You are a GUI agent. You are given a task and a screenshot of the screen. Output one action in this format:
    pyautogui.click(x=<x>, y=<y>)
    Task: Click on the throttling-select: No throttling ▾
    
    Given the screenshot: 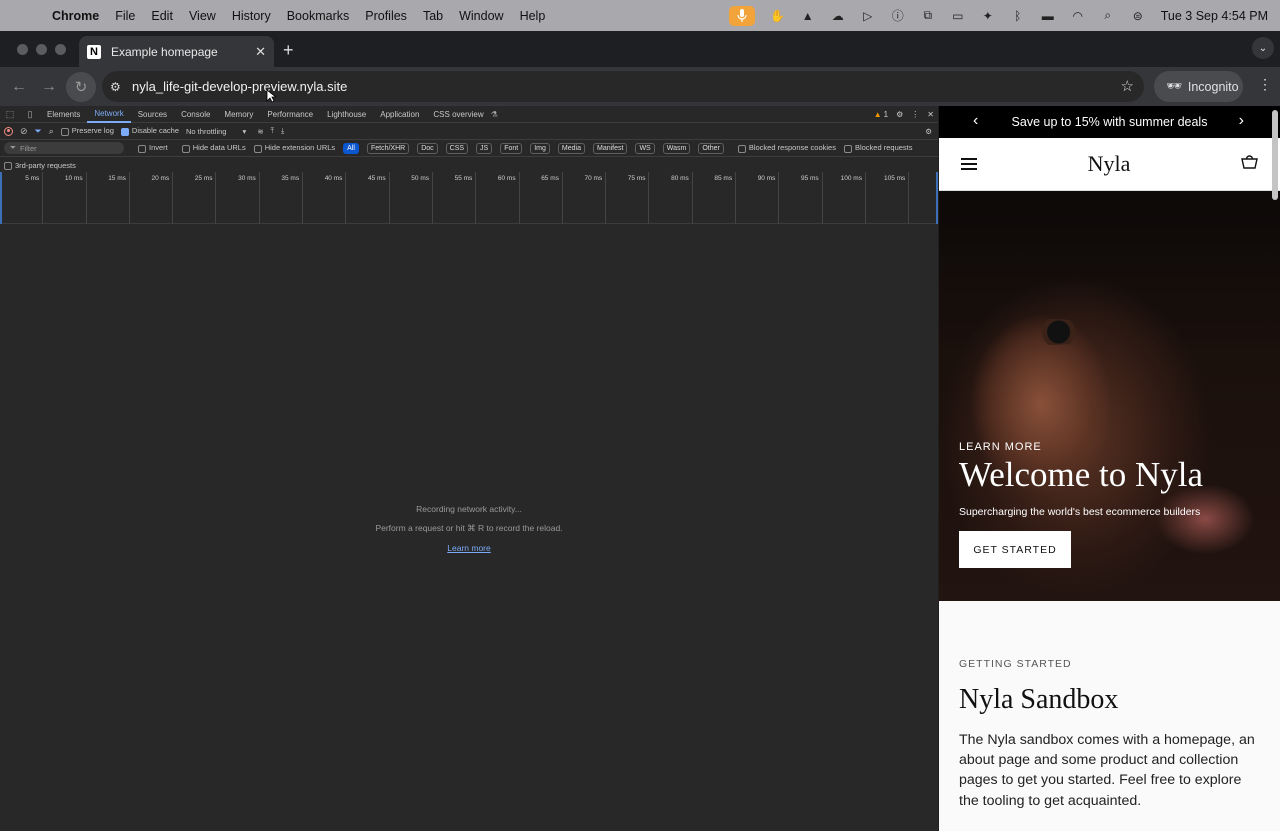 What is the action you would take?
    pyautogui.click(x=216, y=131)
    